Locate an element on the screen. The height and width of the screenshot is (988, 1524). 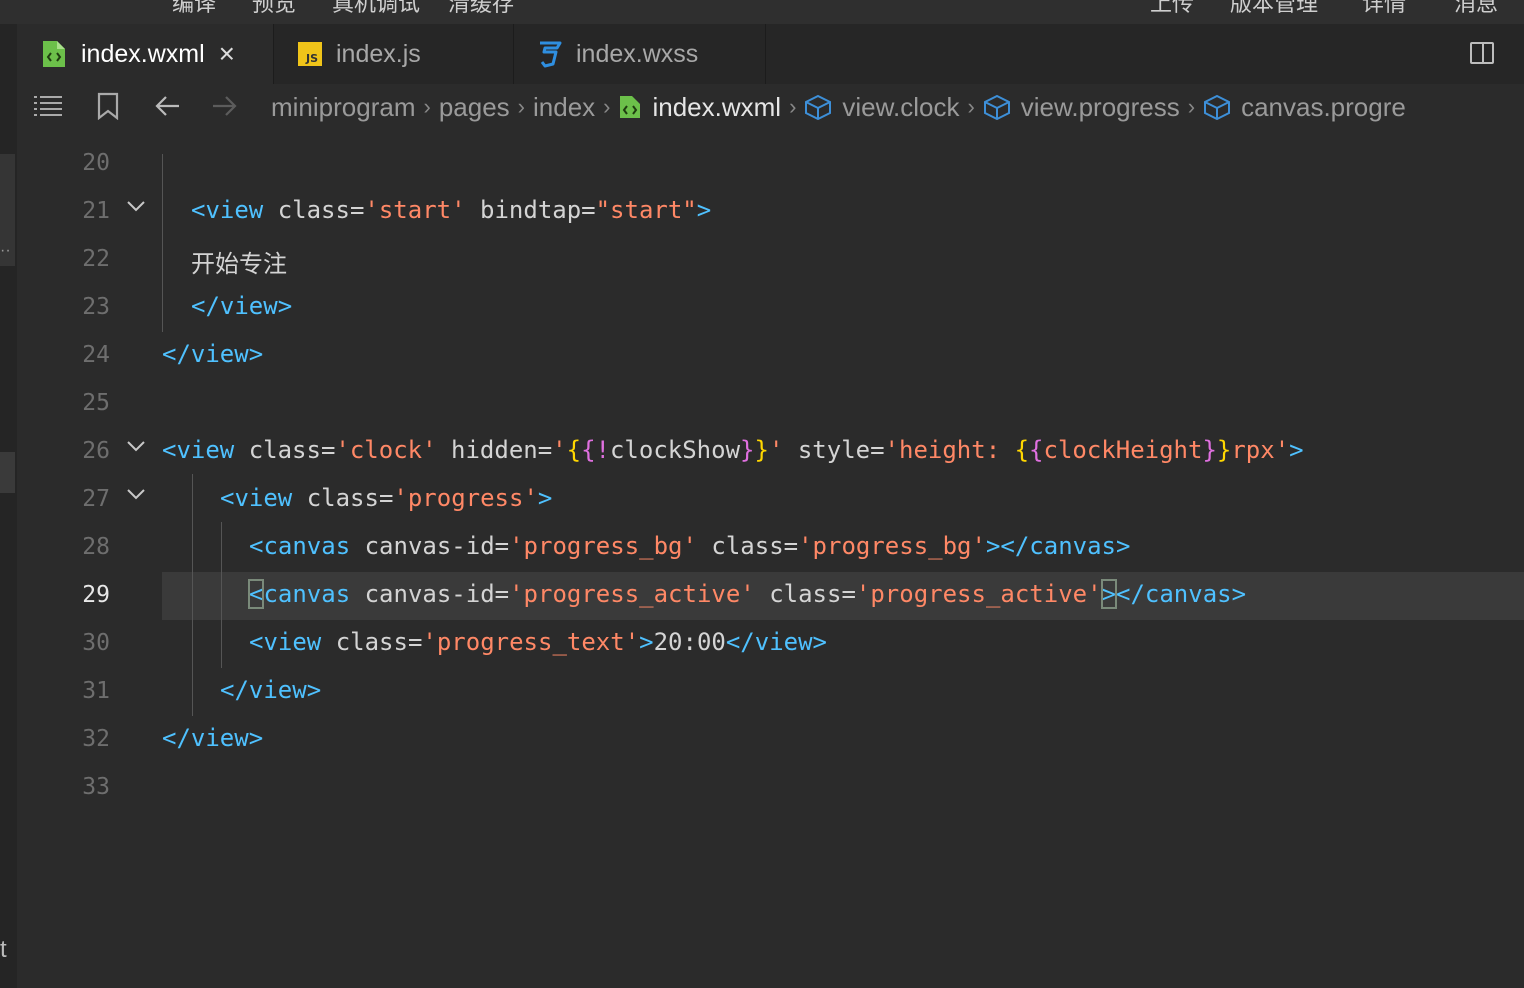
code-line-32: </view> is located at coordinates (212, 738).